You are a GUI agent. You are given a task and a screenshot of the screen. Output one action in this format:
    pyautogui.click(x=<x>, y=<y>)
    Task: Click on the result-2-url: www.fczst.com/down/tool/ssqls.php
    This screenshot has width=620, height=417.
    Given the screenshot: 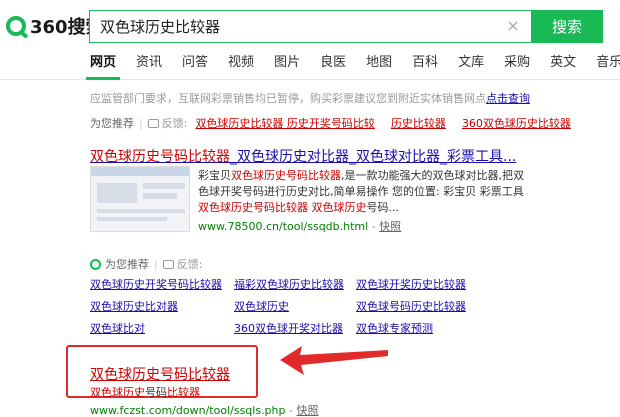 What is the action you would take?
    pyautogui.click(x=188, y=410)
    